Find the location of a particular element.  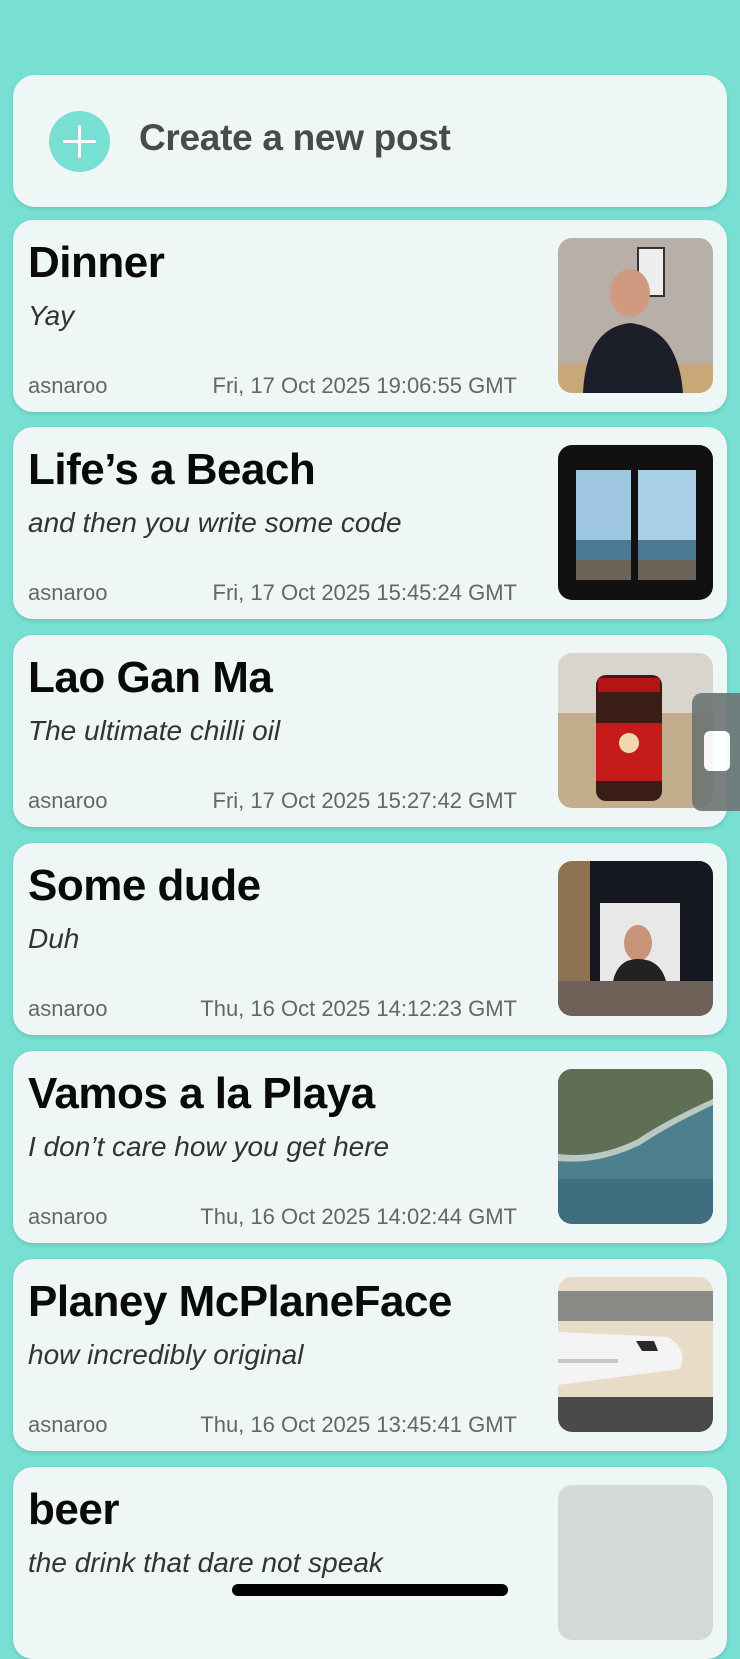

post-date: Fri, 17 Oct 2025 15:27:42 GMT is located at coordinates (364, 800).